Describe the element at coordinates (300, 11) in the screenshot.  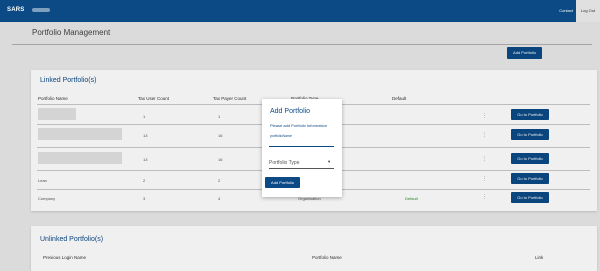
I see `top-bar: SARS Contact Log Out` at that location.